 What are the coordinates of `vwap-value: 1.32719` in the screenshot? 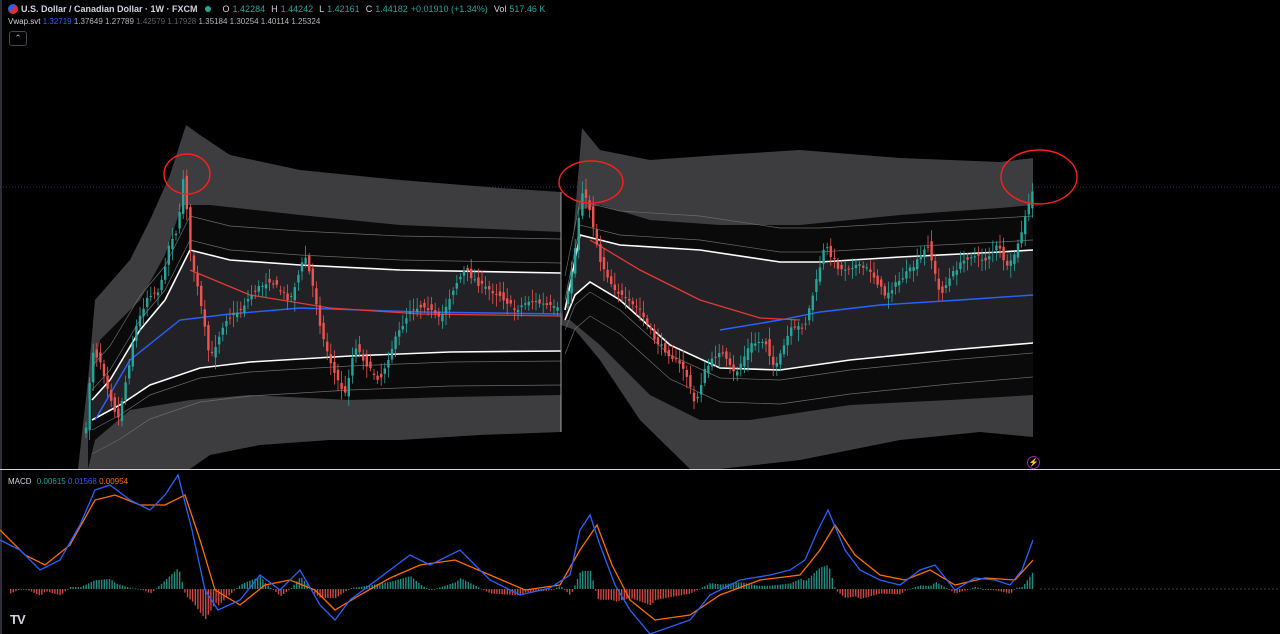 It's located at (57, 21).